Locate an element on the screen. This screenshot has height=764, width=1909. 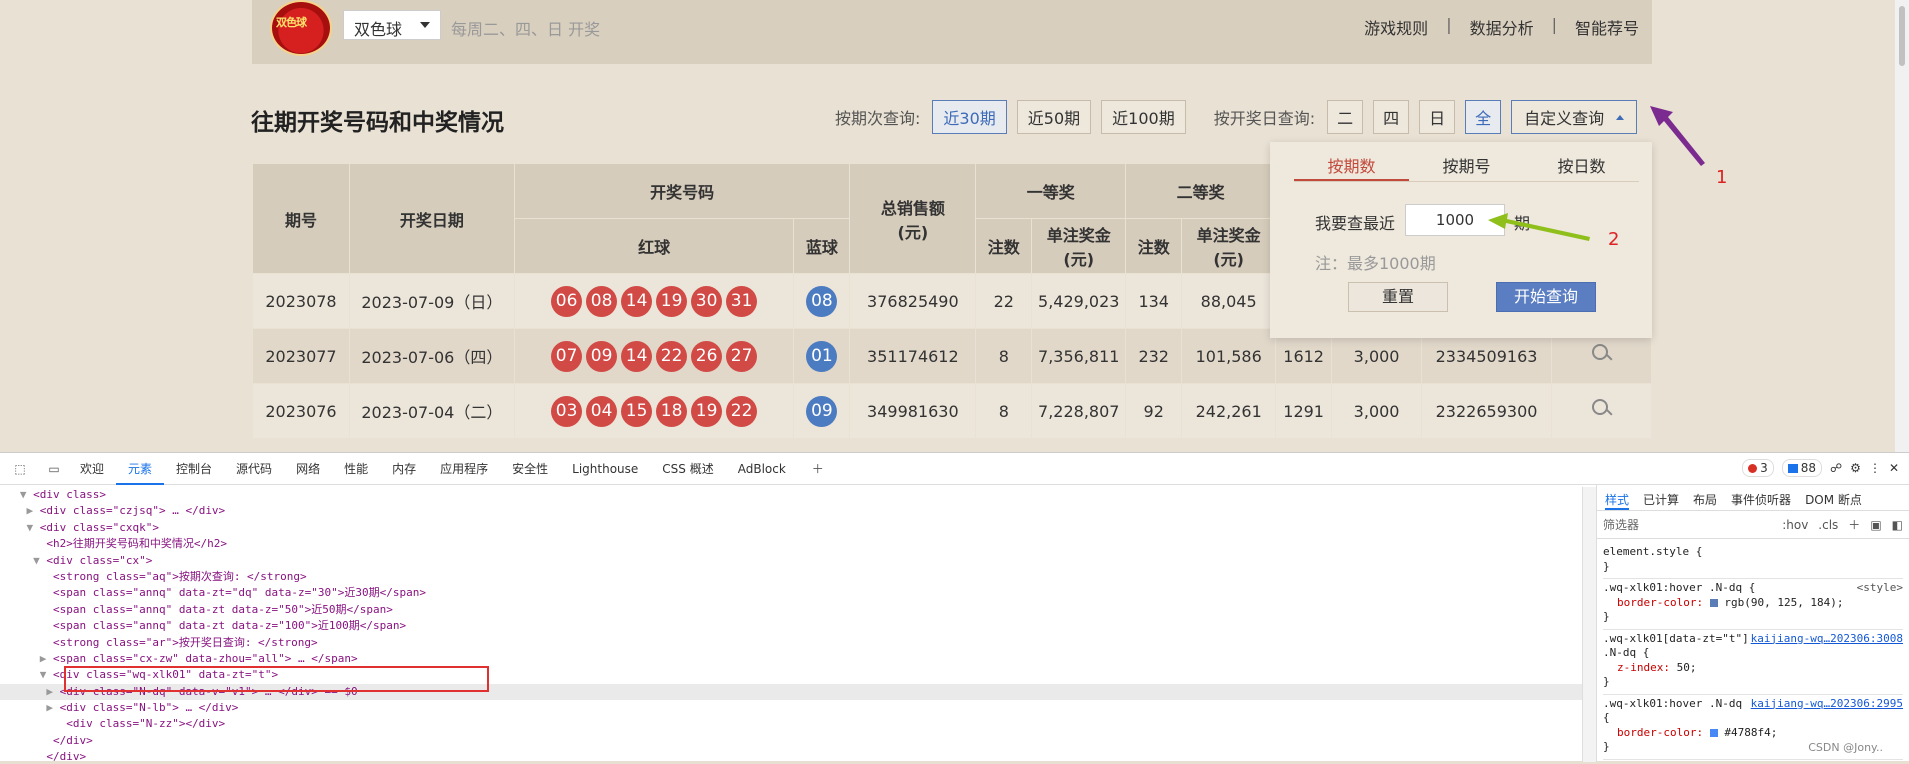
tab-by-issue: 按期号 is located at coordinates (1466, 166).